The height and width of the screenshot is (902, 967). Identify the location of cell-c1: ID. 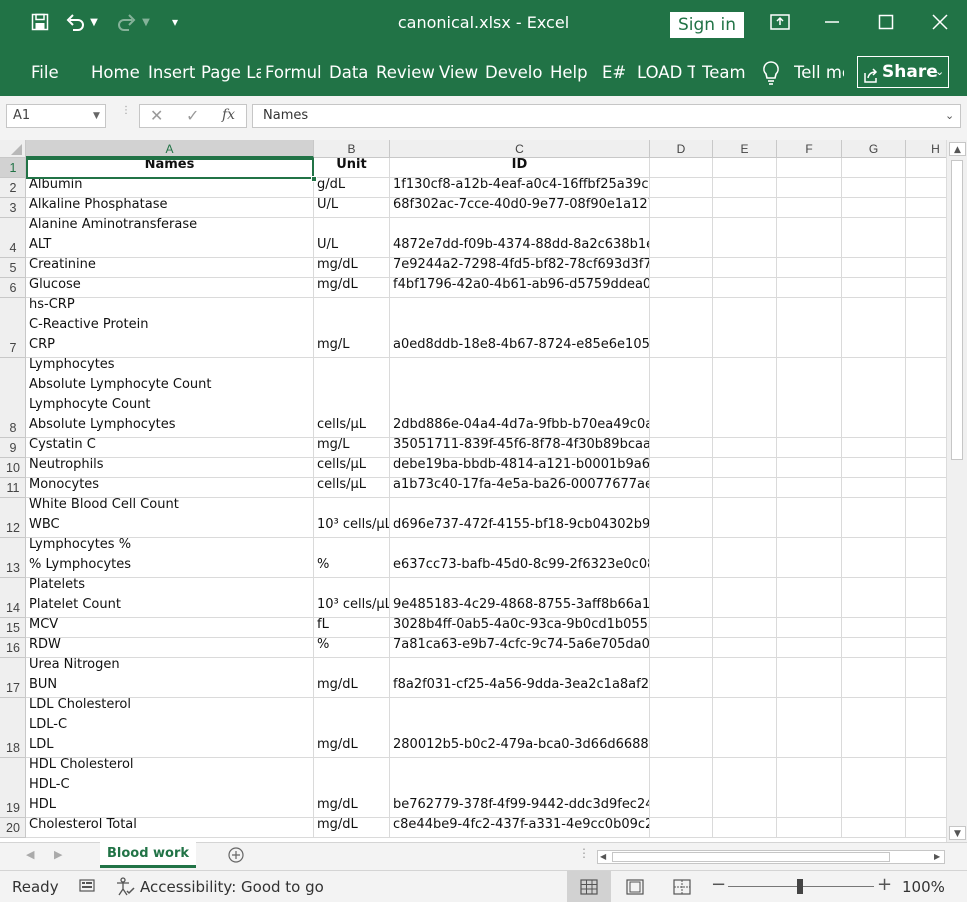
(520, 168).